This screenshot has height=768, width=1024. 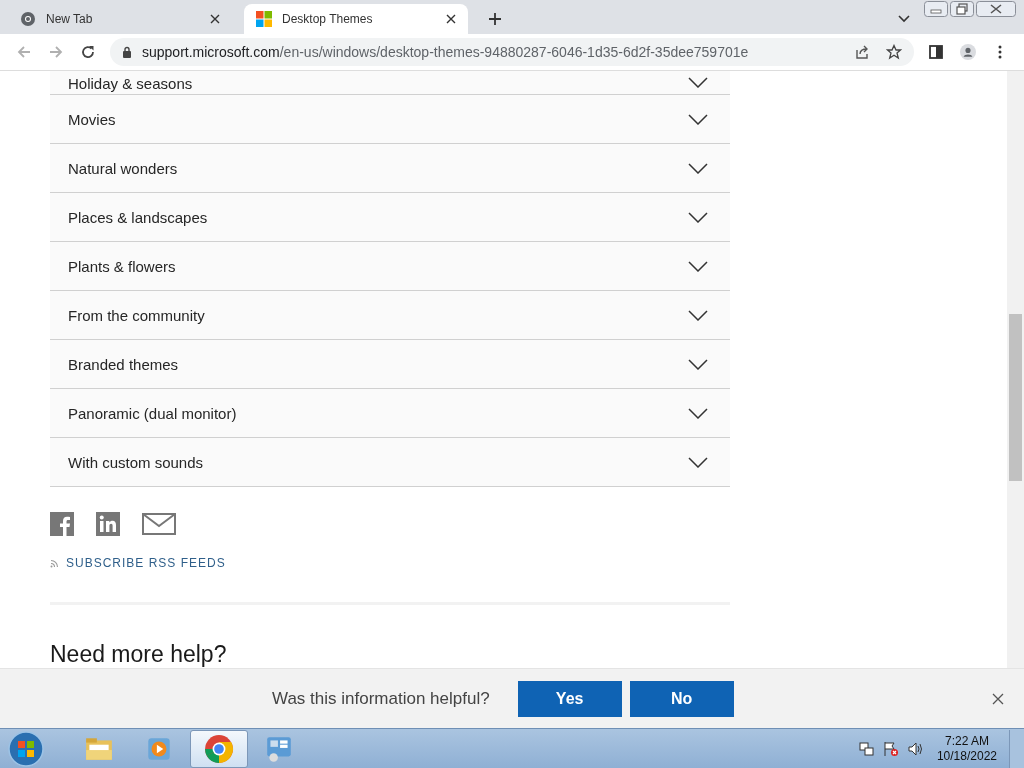 What do you see at coordinates (936, 52) in the screenshot?
I see `side-panel-icon` at bounding box center [936, 52].